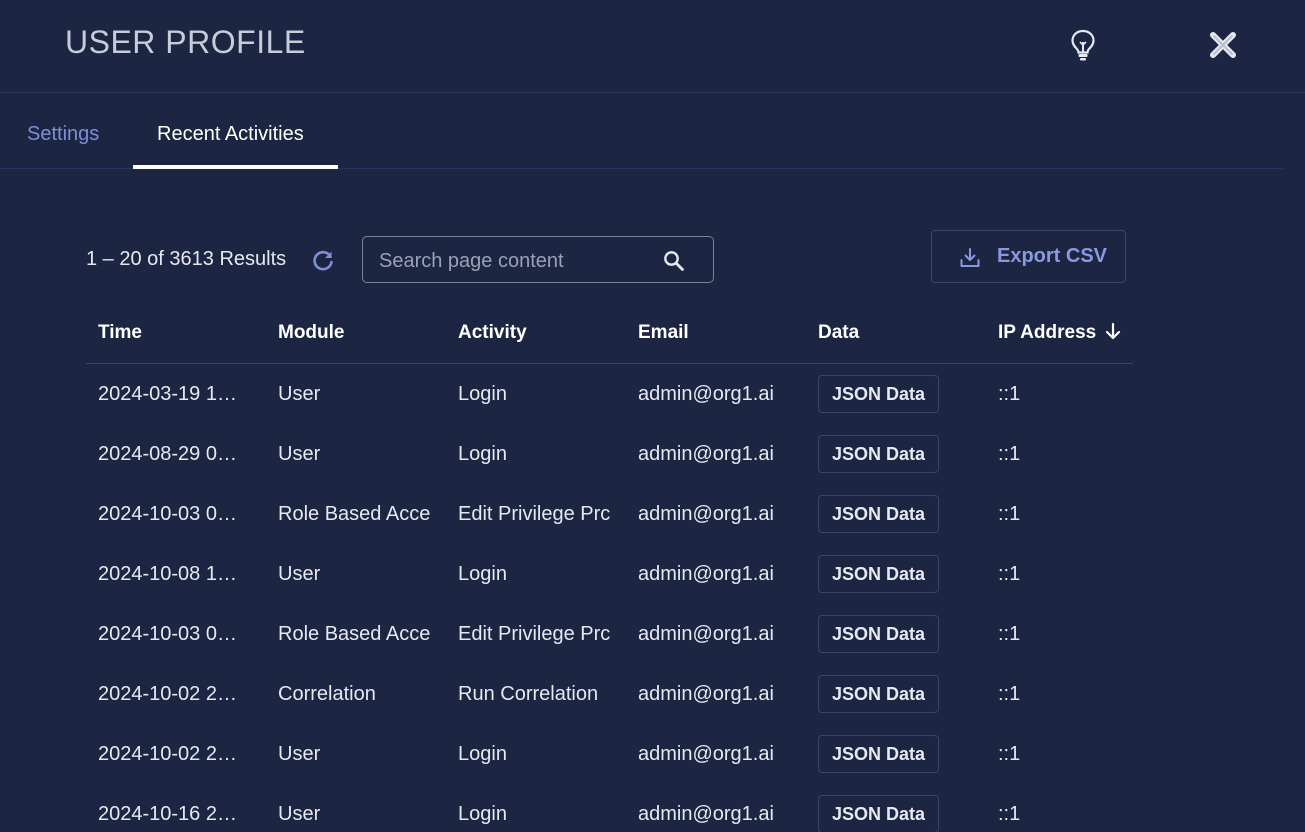  Describe the element at coordinates (186, 259) in the screenshot. I see `results-count: 1 – 20 of 3613 Results` at that location.